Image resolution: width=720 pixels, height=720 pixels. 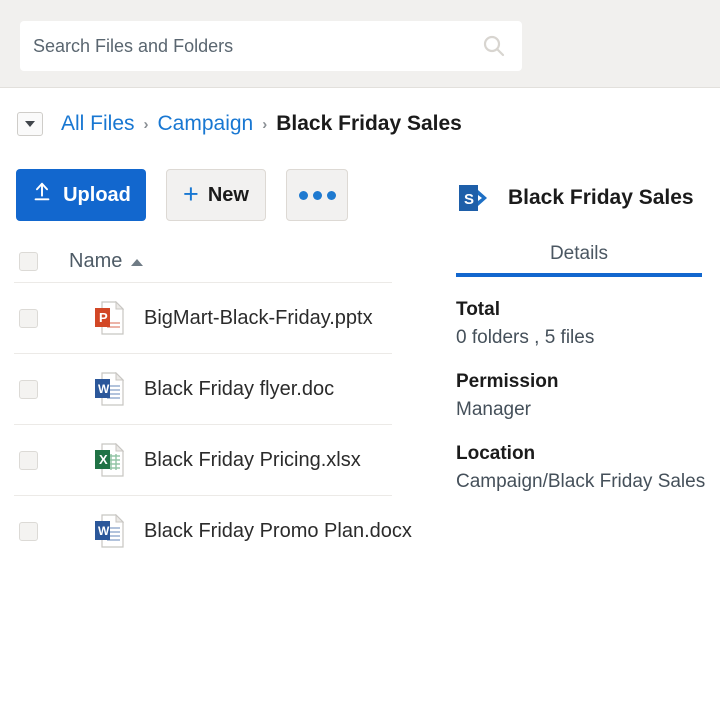 What do you see at coordinates (42, 195) in the screenshot?
I see `upload-arrow-icon` at bounding box center [42, 195].